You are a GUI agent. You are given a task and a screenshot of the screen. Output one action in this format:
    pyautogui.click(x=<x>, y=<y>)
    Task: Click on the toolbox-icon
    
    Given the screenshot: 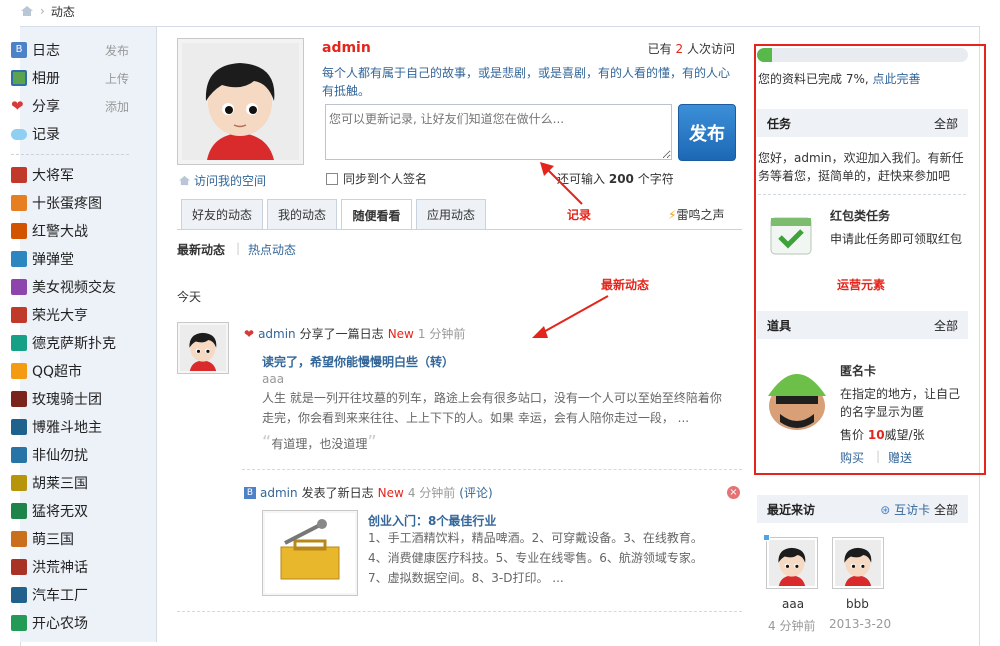 What is the action you would take?
    pyautogui.click(x=310, y=553)
    